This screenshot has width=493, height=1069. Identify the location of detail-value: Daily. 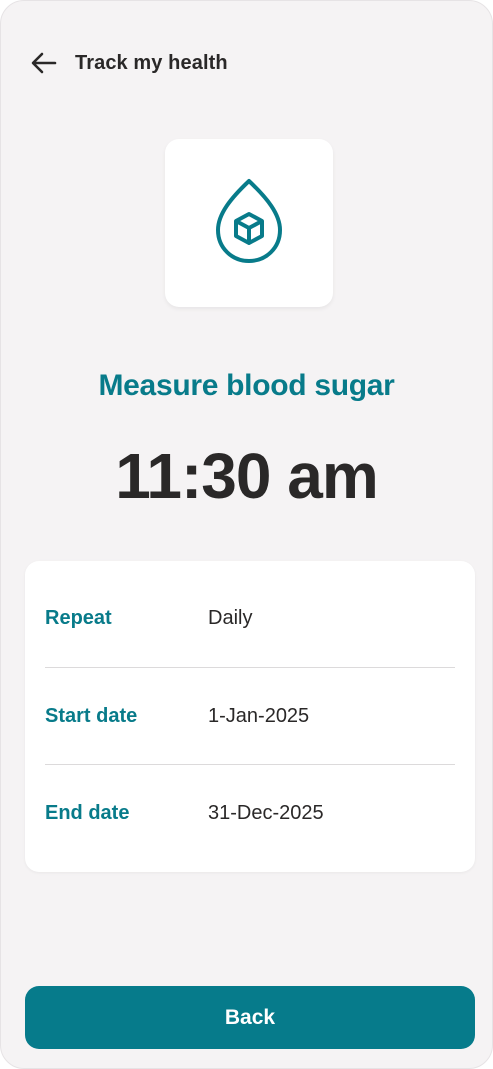
(230, 617).